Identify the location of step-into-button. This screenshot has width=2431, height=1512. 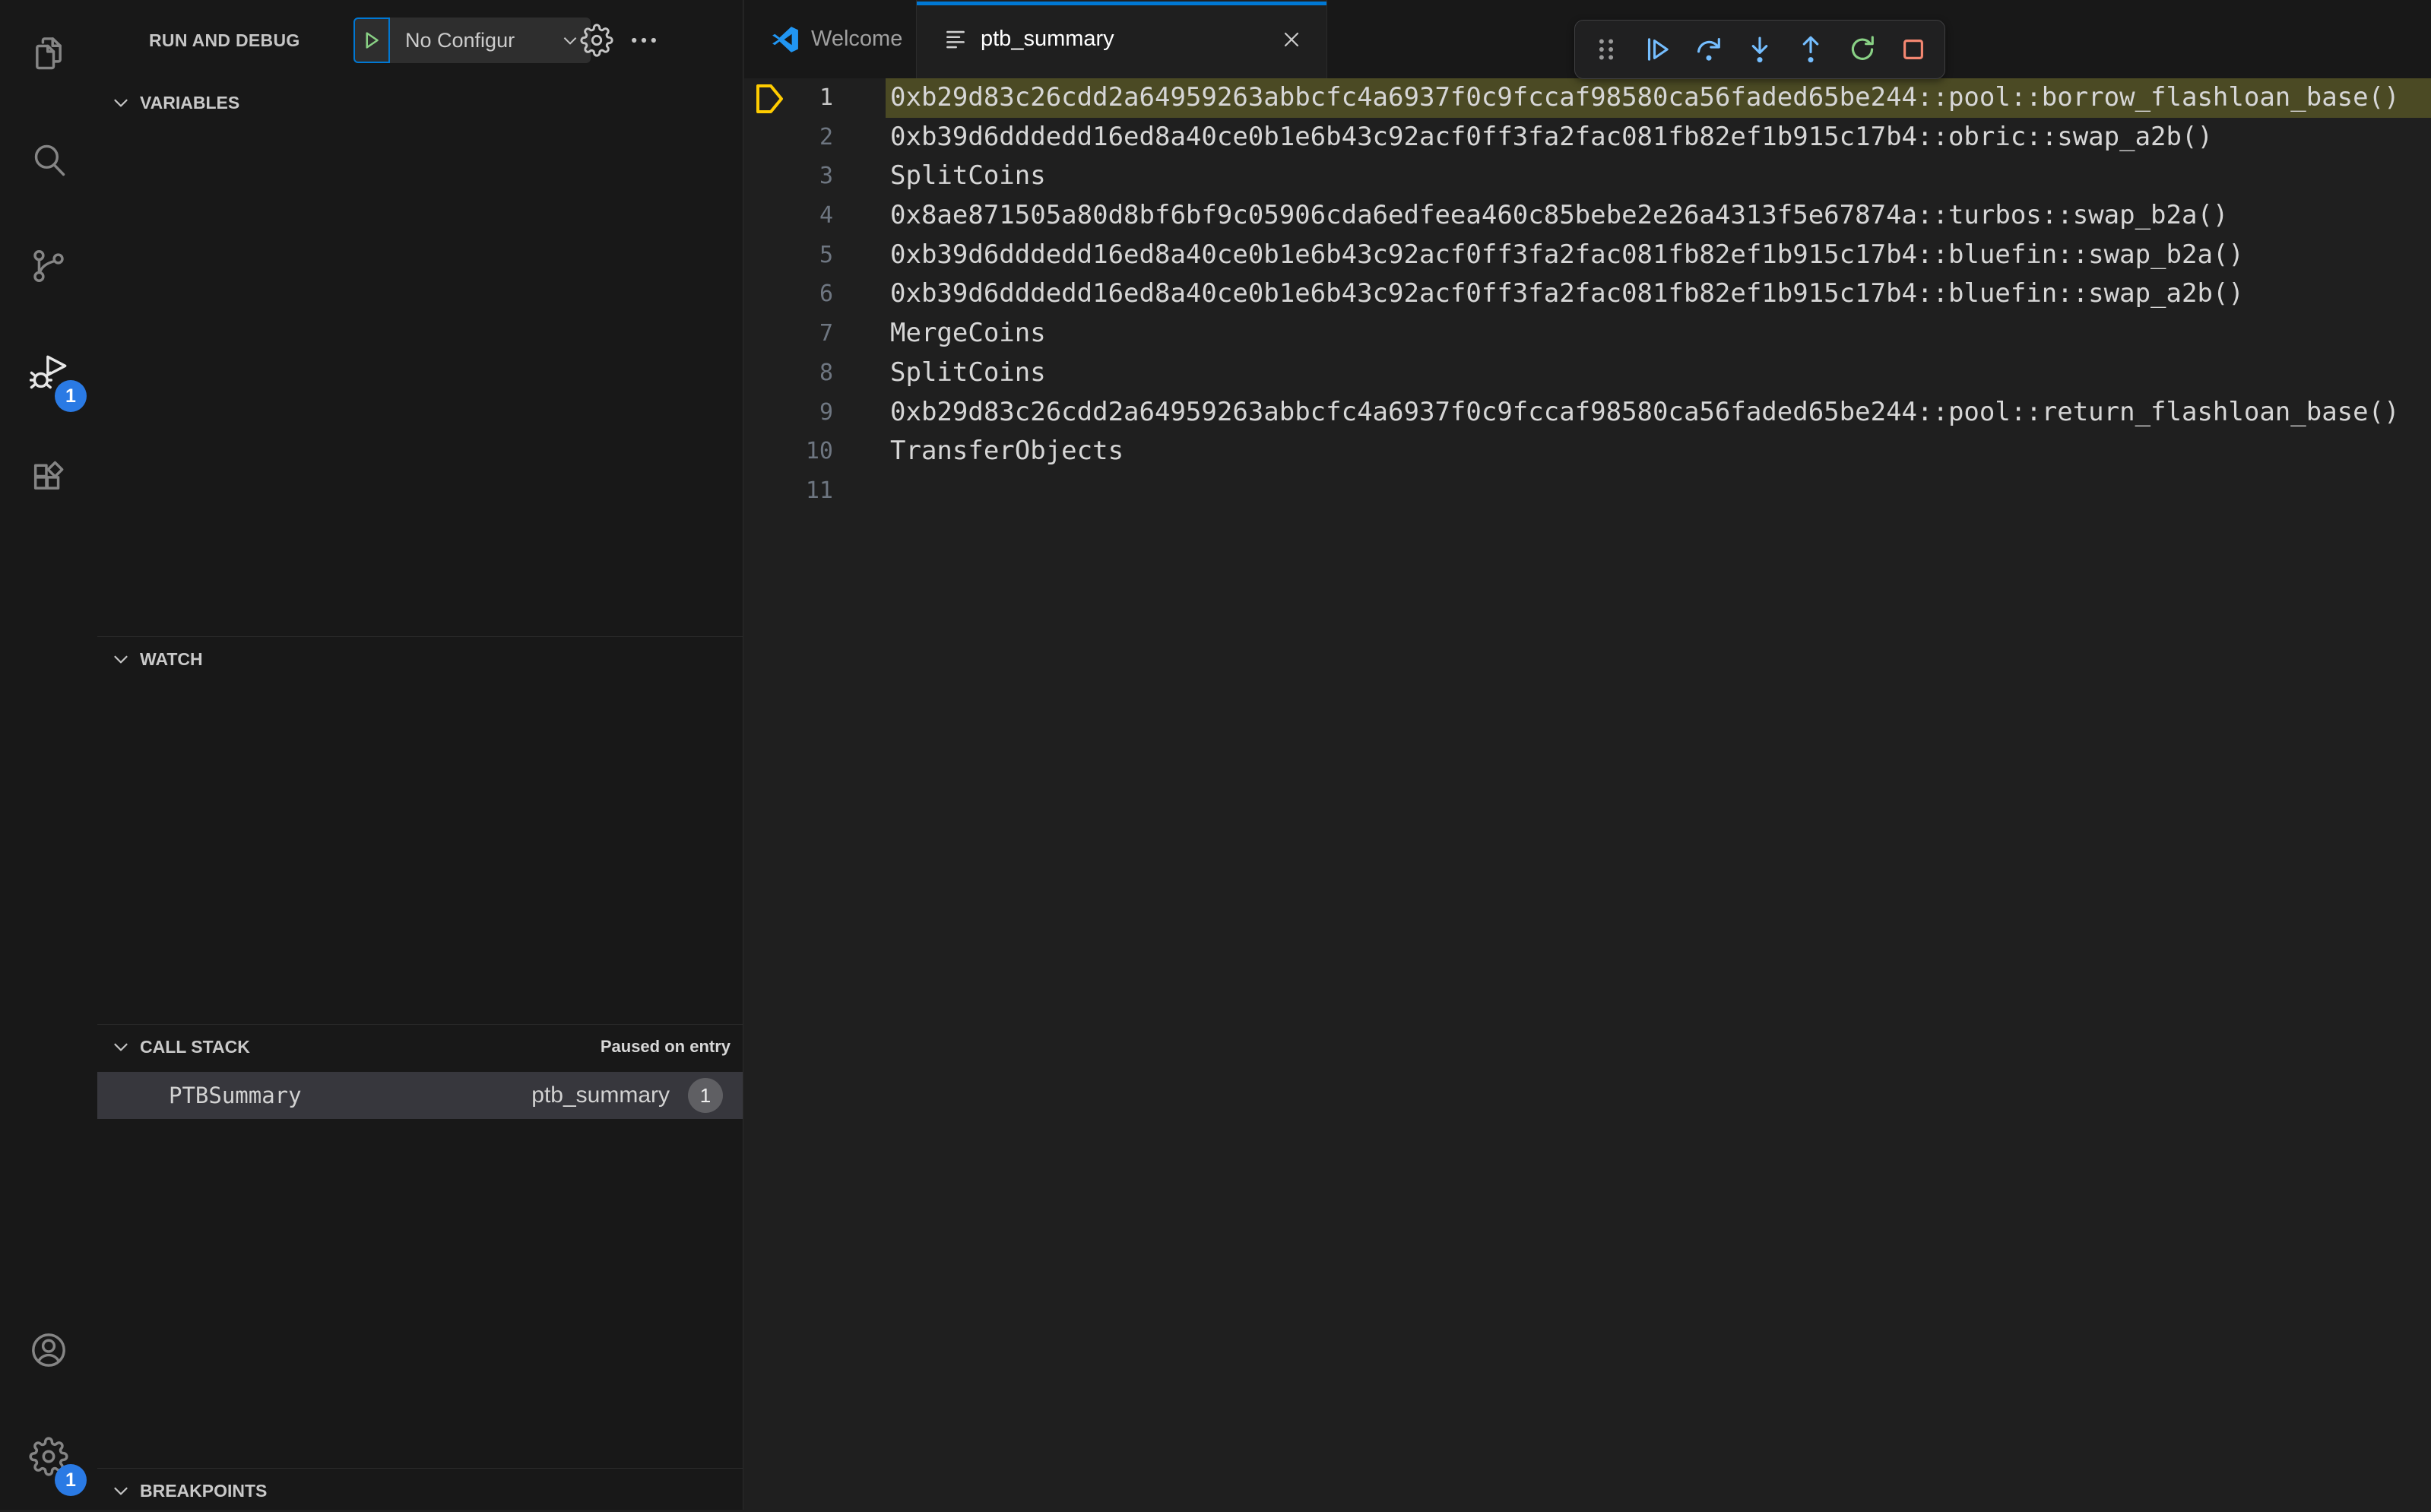
(1760, 49).